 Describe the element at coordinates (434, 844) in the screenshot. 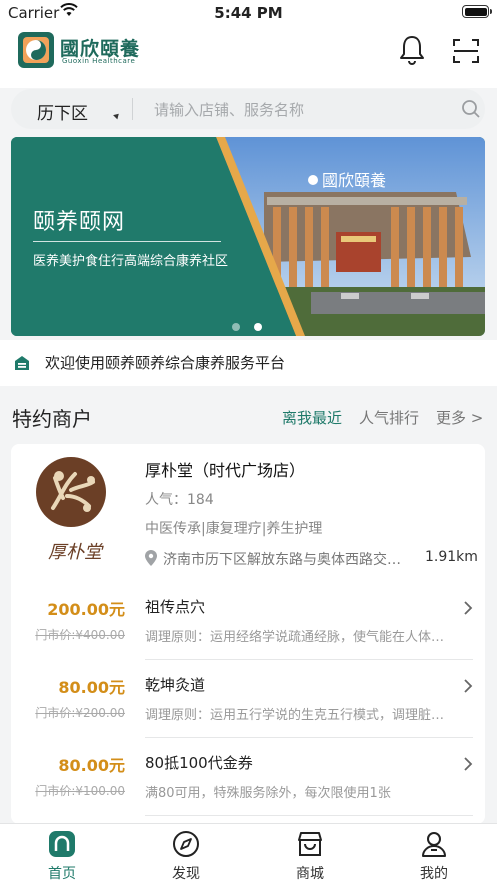

I see `user-icon` at that location.